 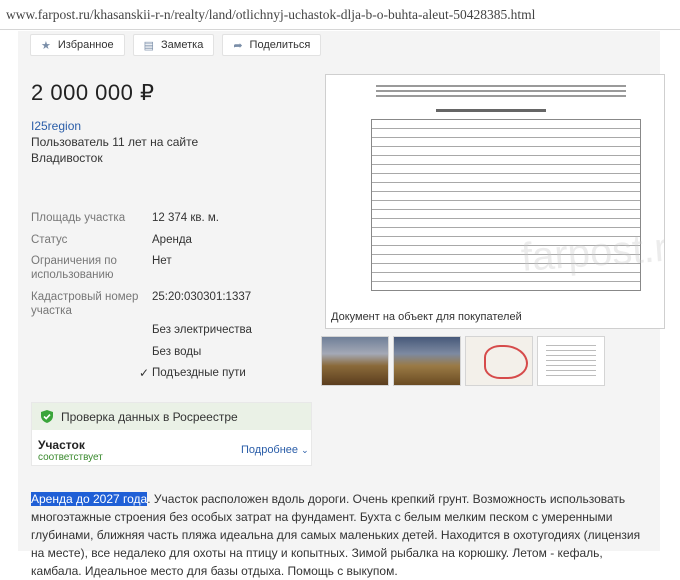 I want to click on price: 2 000 000 ₽, so click(x=93, y=92).